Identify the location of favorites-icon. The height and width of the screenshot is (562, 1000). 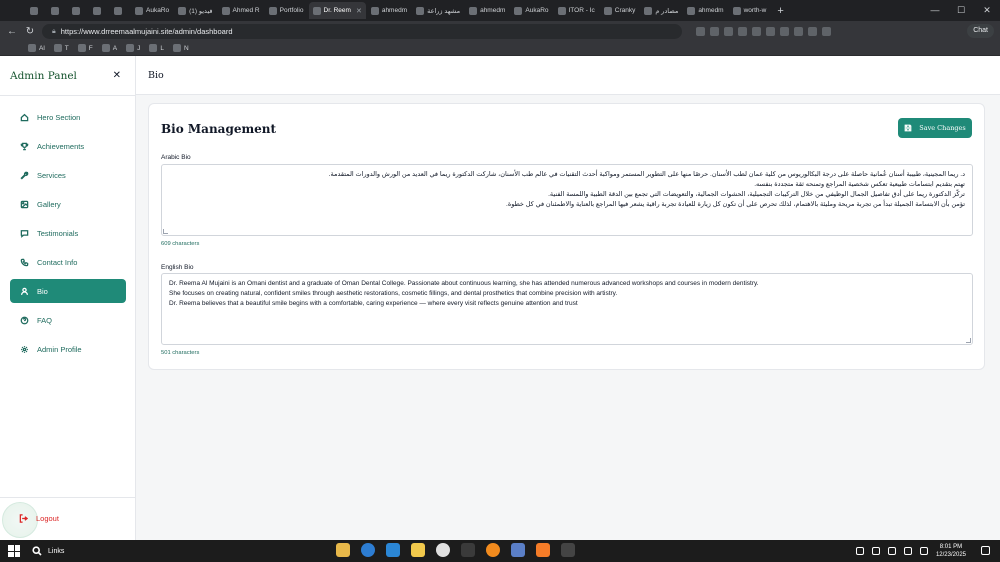
(798, 31).